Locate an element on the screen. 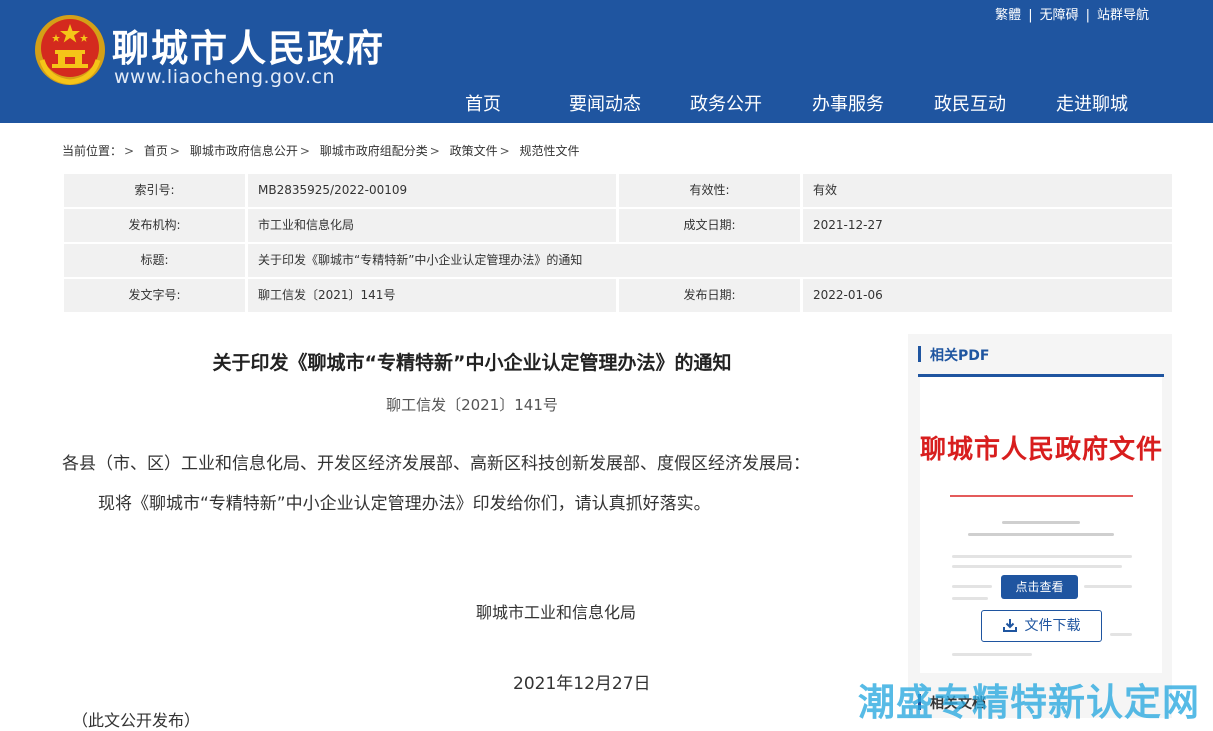 Image resolution: width=1213 pixels, height=731 pixels. main-nav: 首页 要闻动态 政务公开 办事服务 政民互动 走进聊城 is located at coordinates (606, 103).